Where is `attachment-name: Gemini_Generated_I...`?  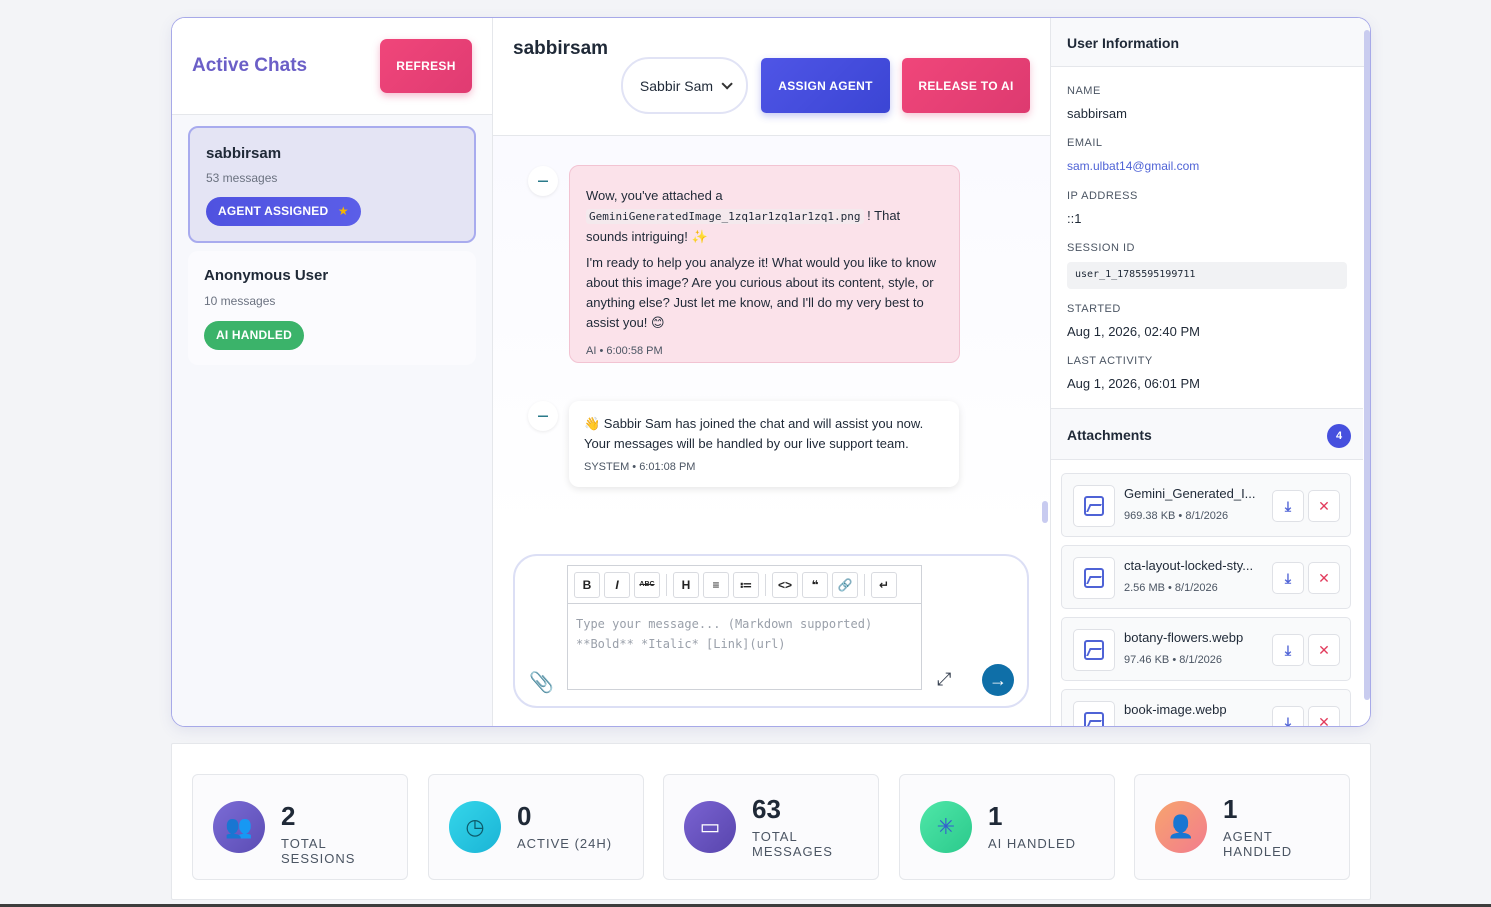
attachment-name: Gemini_Generated_I... is located at coordinates (1190, 493).